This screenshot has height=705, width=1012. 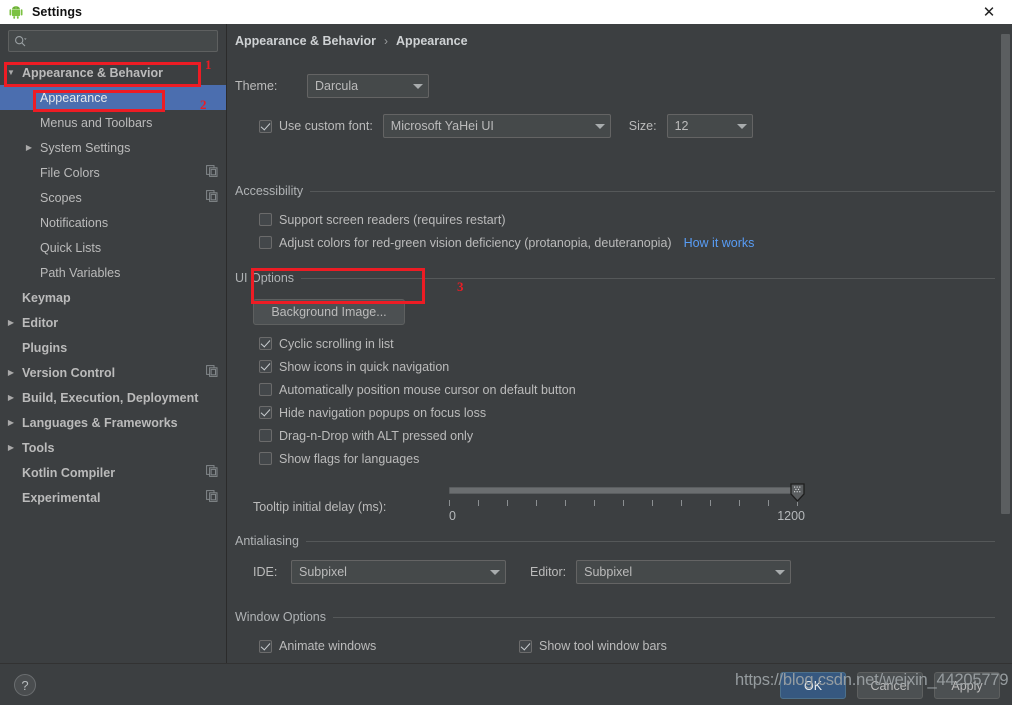 I want to click on window-options-section-header: Window Options, so click(x=615, y=617).